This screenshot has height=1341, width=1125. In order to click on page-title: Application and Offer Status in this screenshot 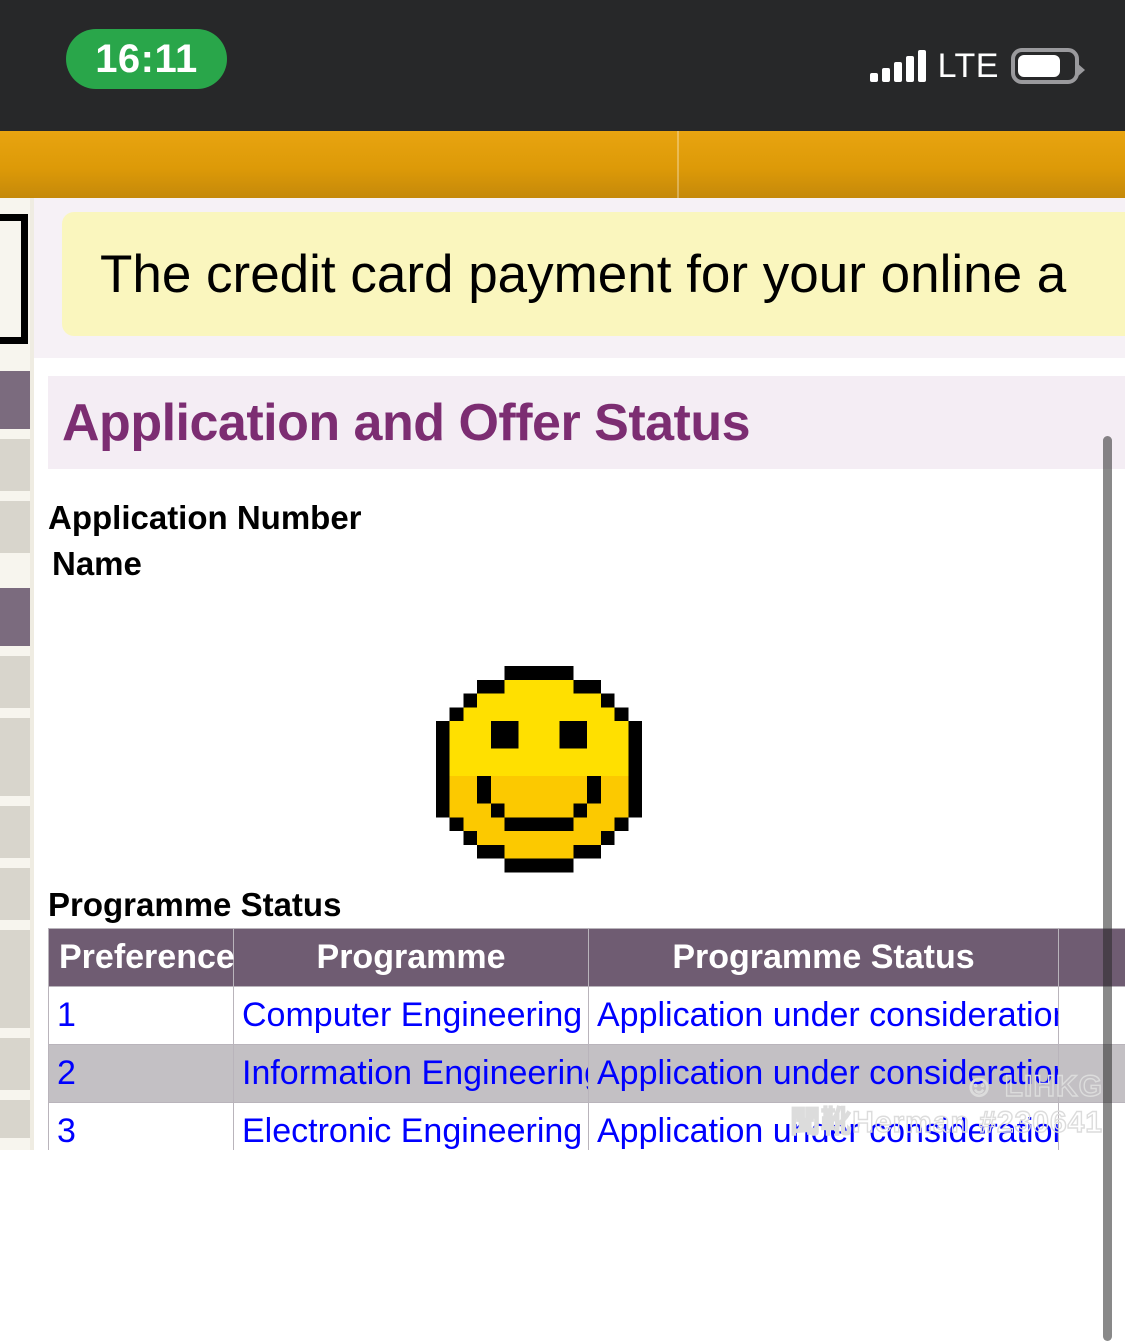, I will do `click(399, 423)`.